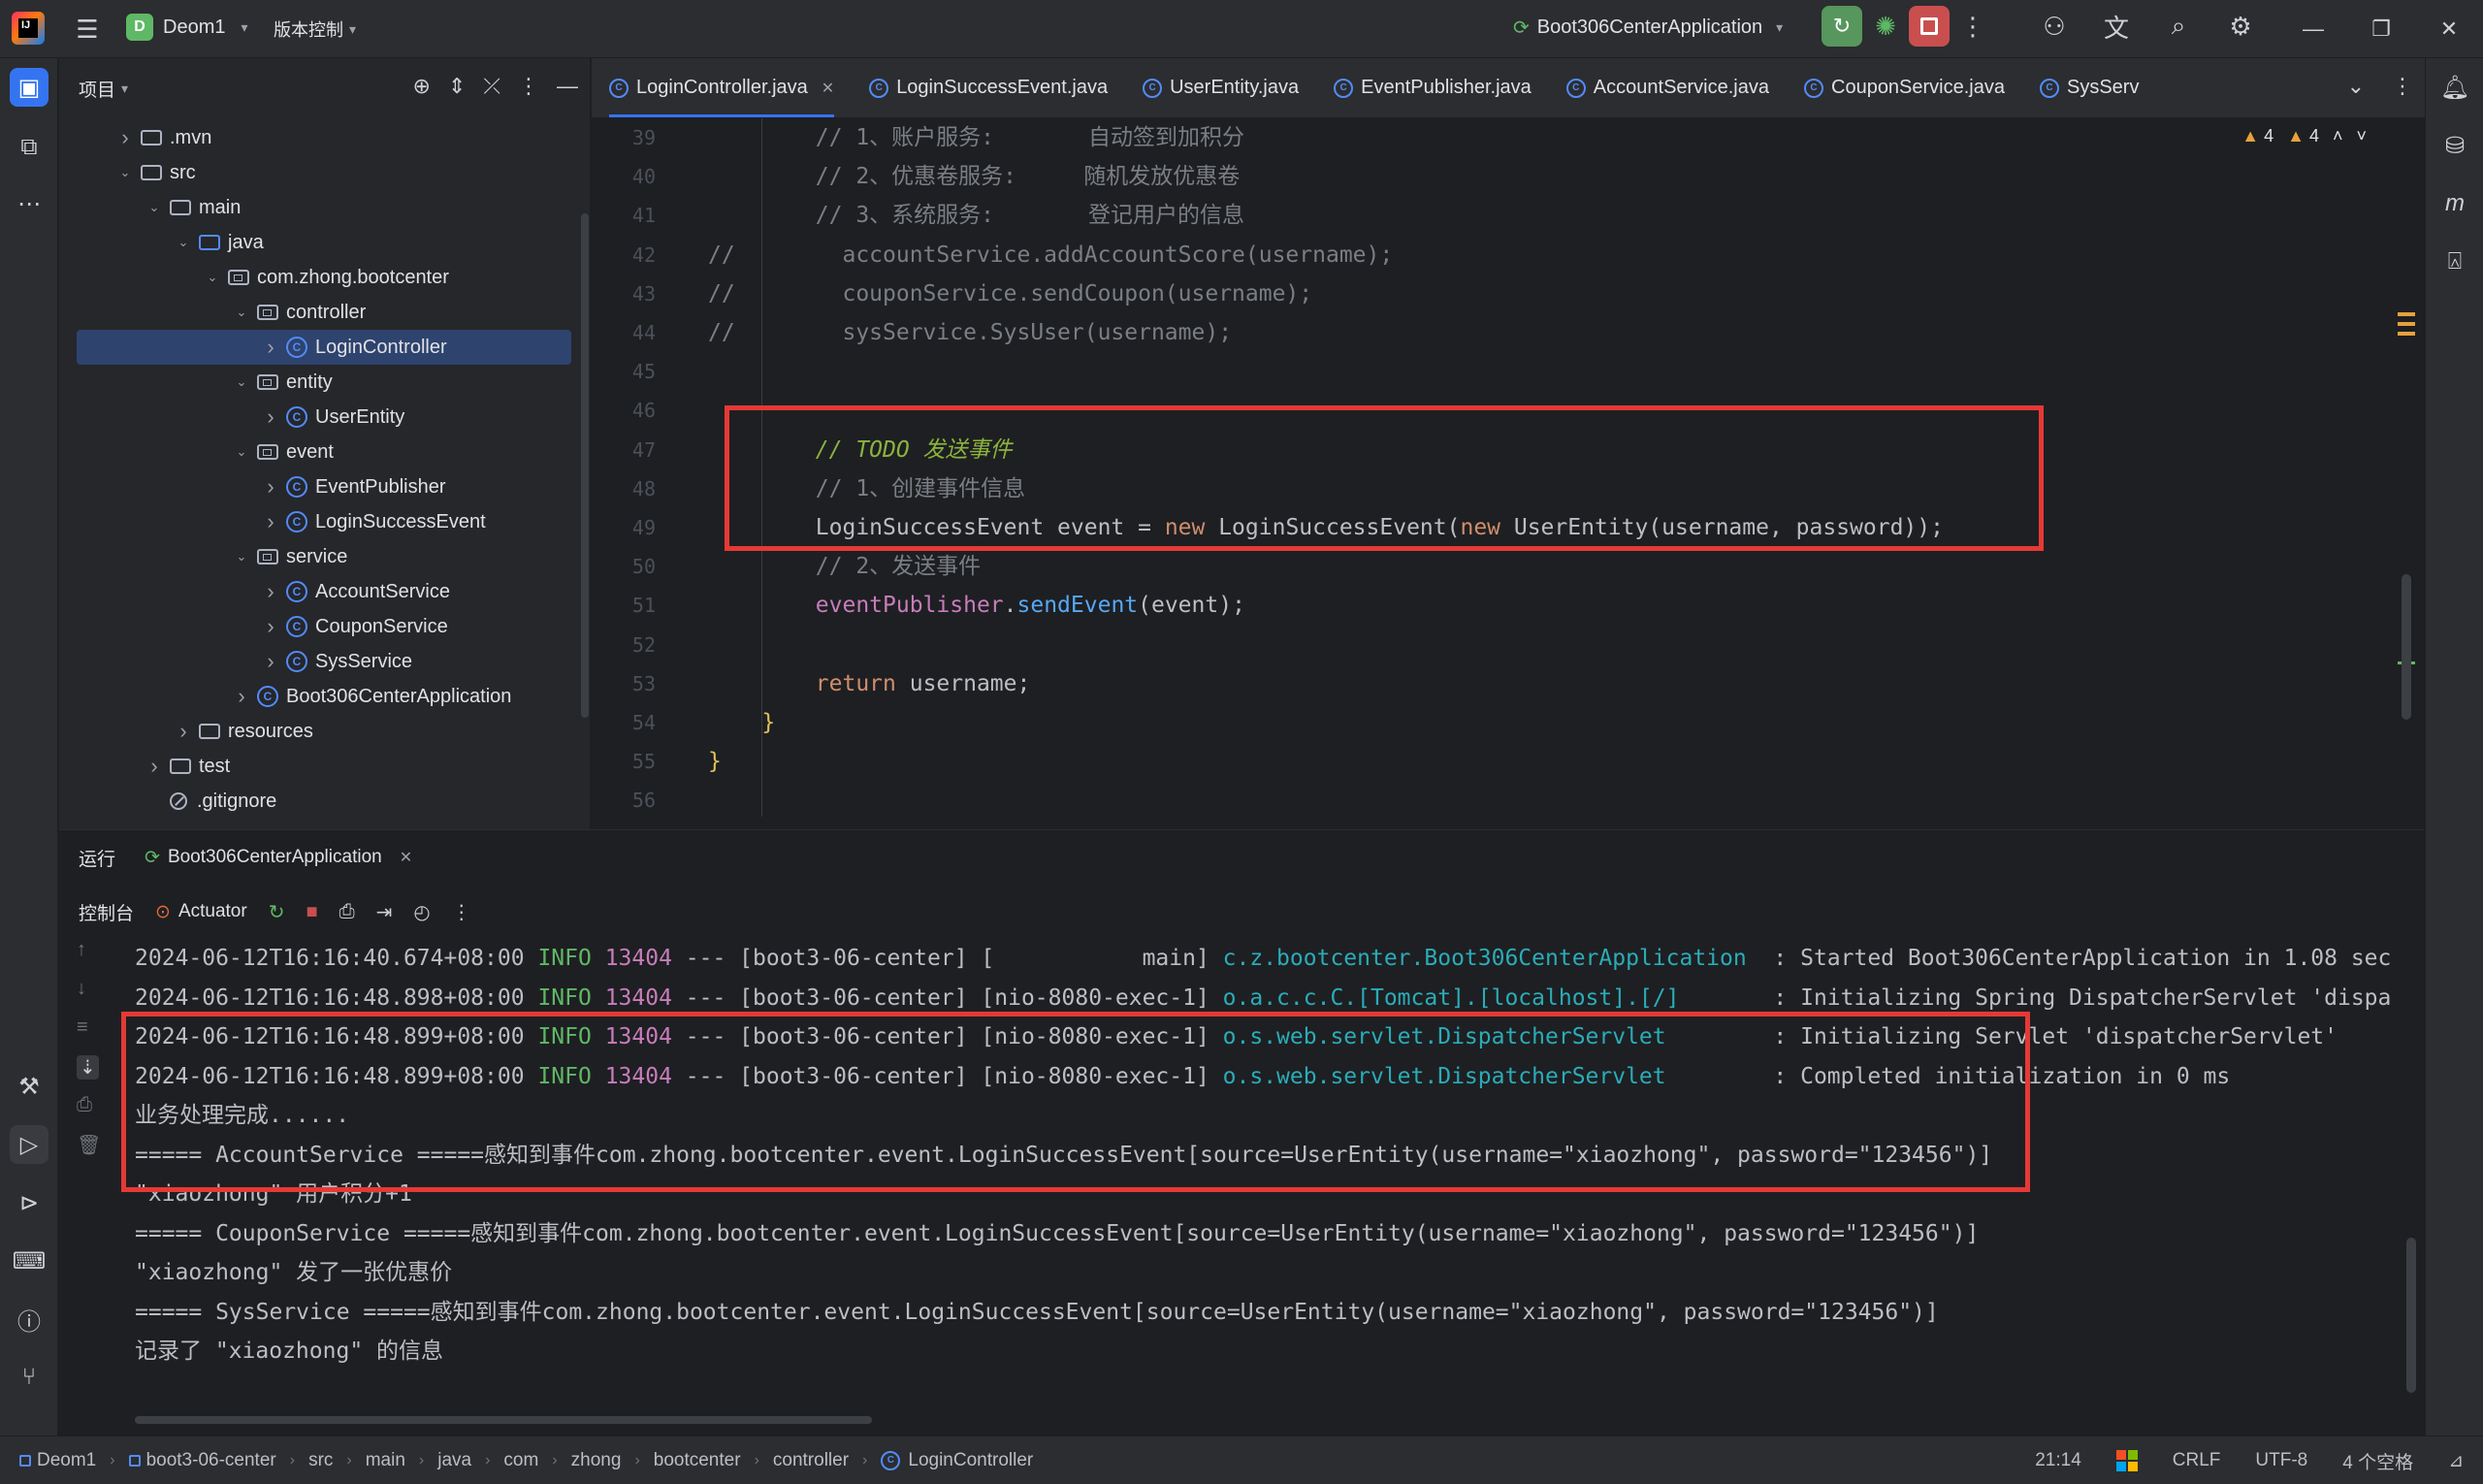 The image size is (2483, 1484). I want to click on console-v-scrollbar, so click(2411, 1315).